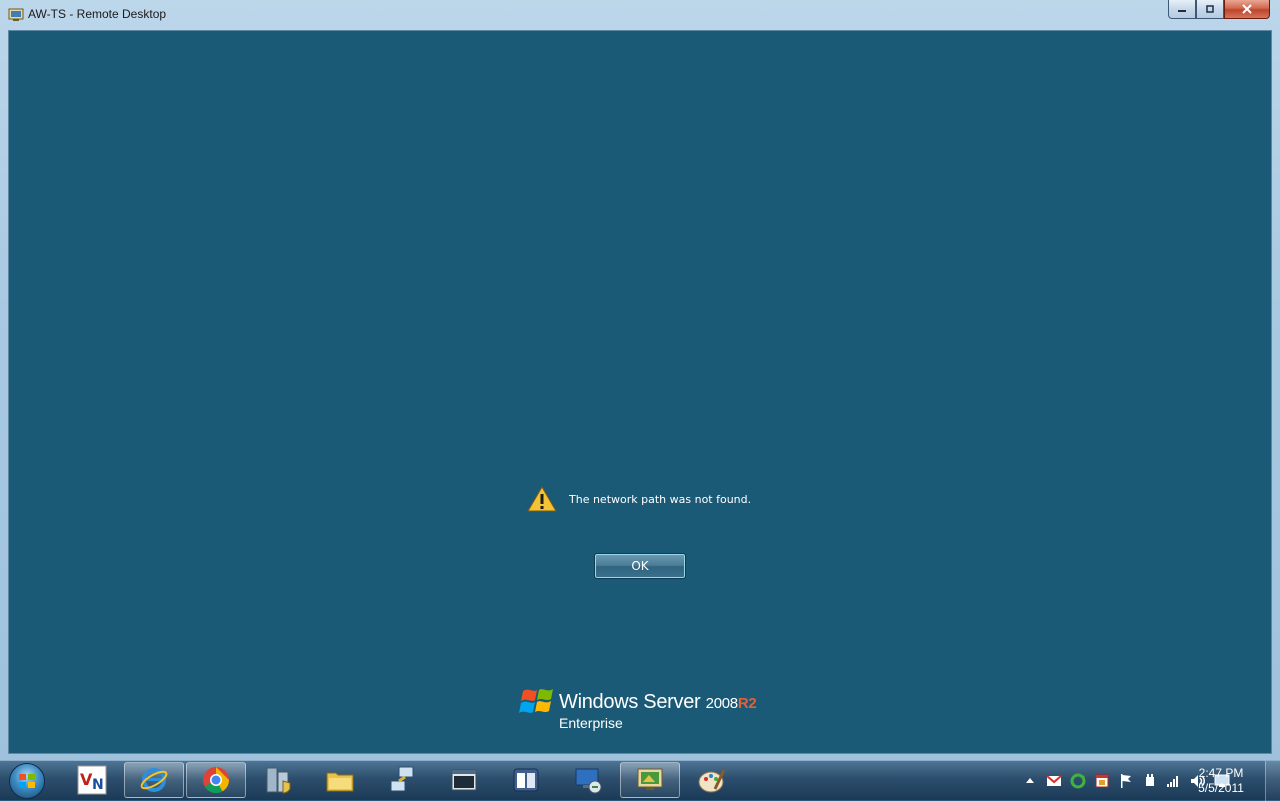 This screenshot has width=1280, height=801. What do you see at coordinates (1150, 781) in the screenshot?
I see `power-icon` at bounding box center [1150, 781].